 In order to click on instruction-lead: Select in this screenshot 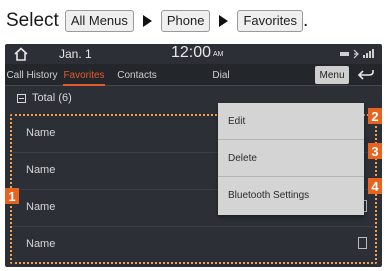, I will do `click(32, 20)`.